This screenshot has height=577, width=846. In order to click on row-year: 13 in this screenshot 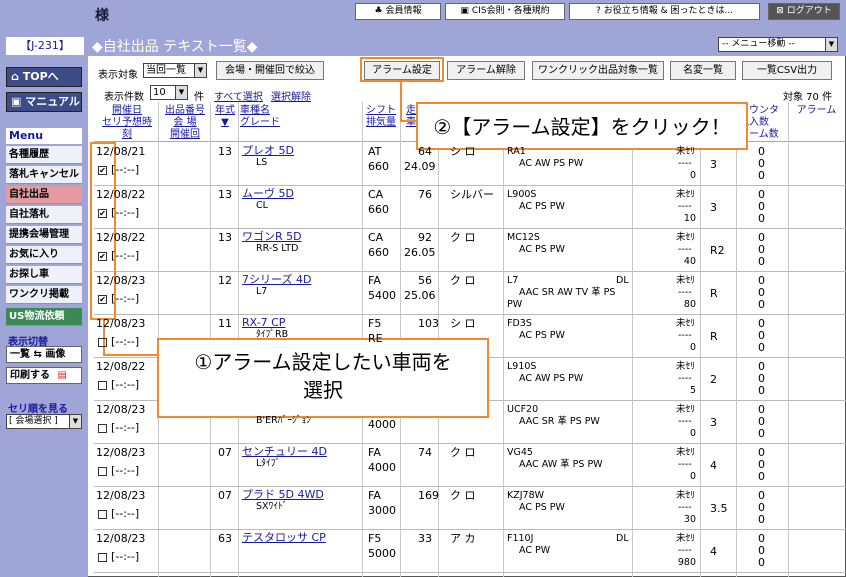, I will do `click(225, 194)`.